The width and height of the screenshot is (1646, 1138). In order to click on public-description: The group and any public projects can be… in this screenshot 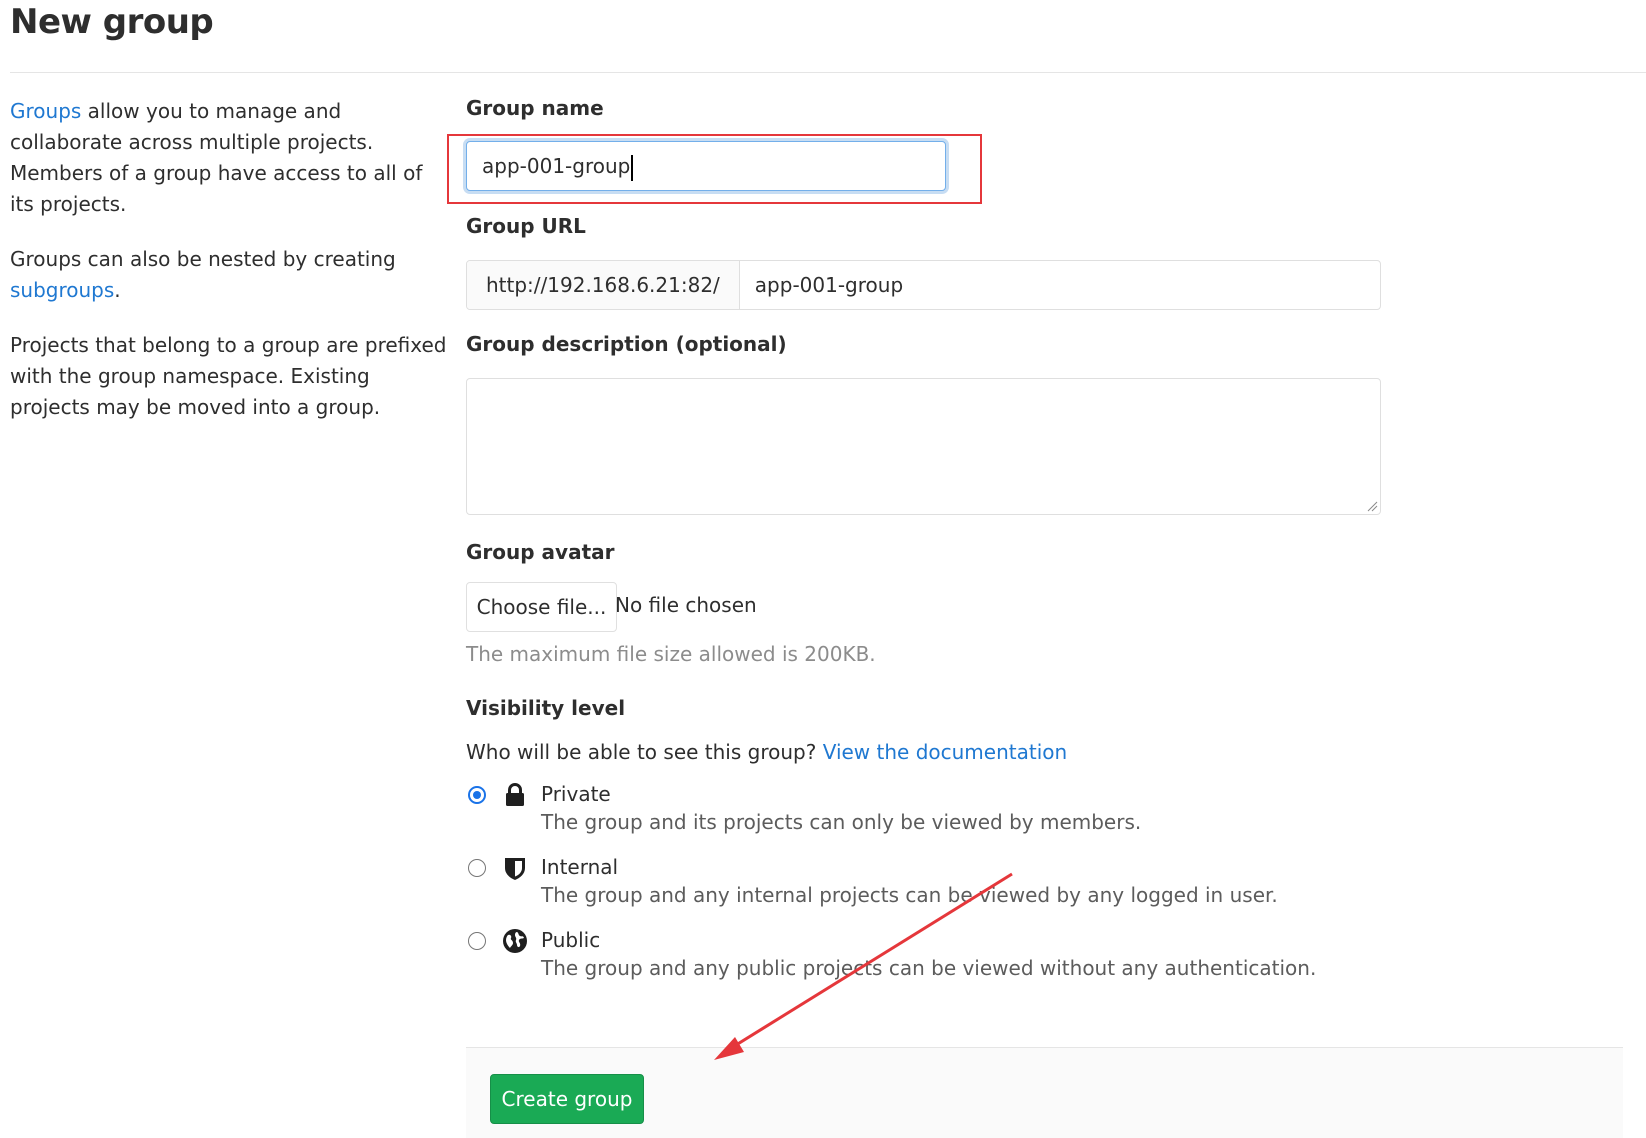, I will do `click(929, 968)`.